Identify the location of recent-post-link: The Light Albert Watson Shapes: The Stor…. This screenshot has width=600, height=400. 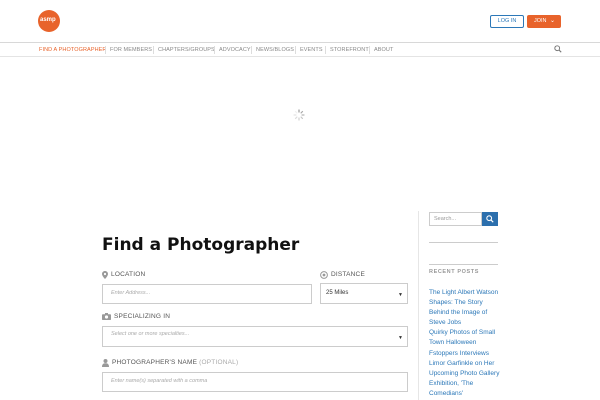
(465, 308).